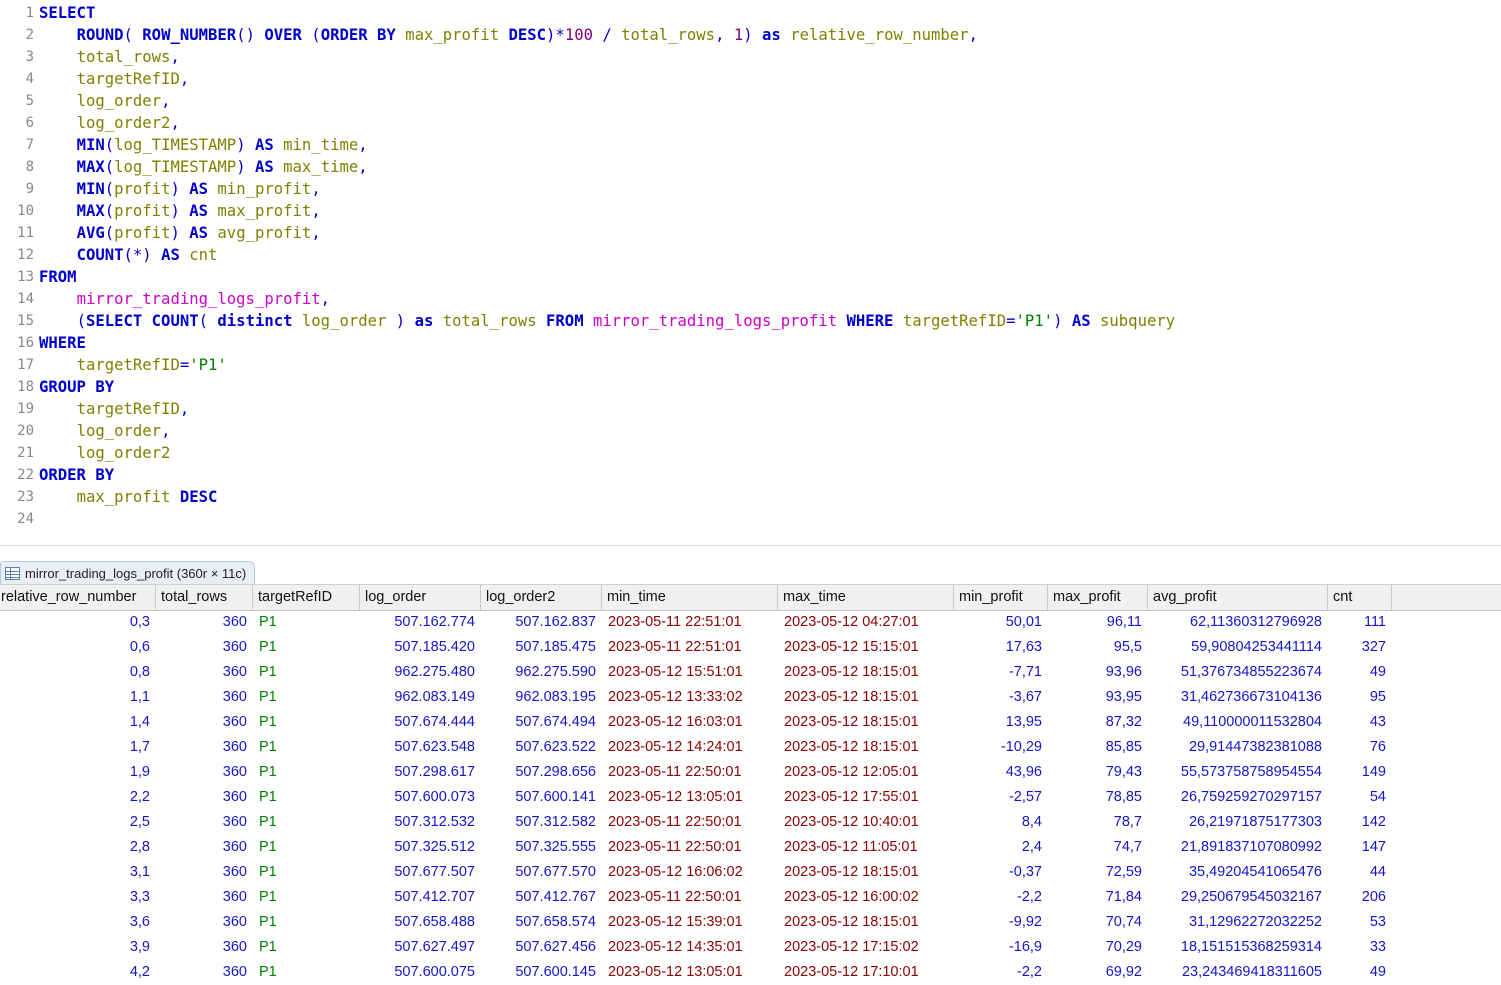  What do you see at coordinates (750, 365) in the screenshot?
I see `code-line: 17 targetRefID='P1'` at bounding box center [750, 365].